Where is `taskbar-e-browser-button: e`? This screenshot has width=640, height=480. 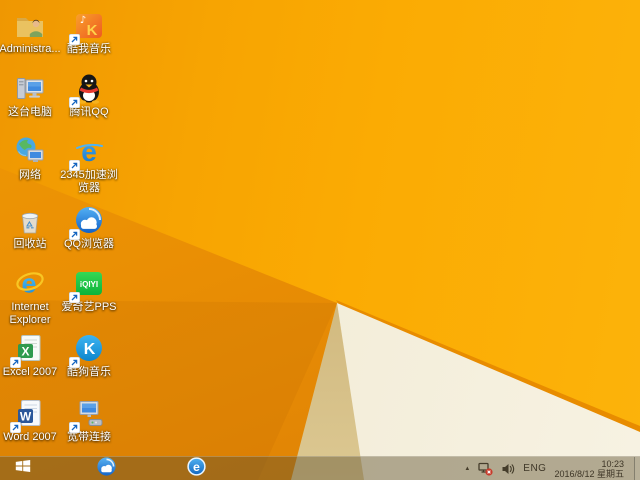
taskbar-e-browser-button: e is located at coordinates (196, 468).